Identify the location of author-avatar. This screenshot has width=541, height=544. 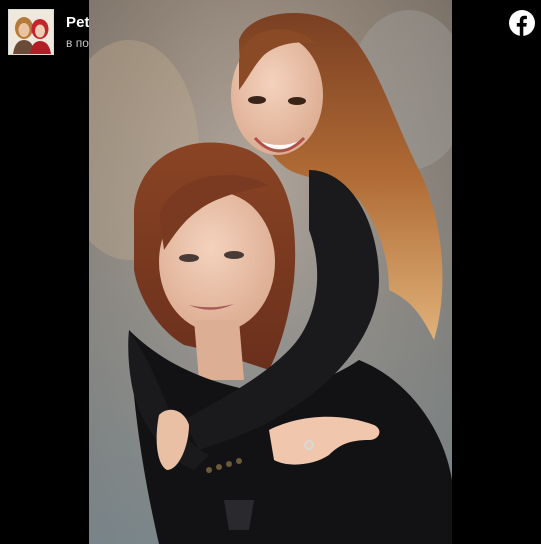
(31, 32).